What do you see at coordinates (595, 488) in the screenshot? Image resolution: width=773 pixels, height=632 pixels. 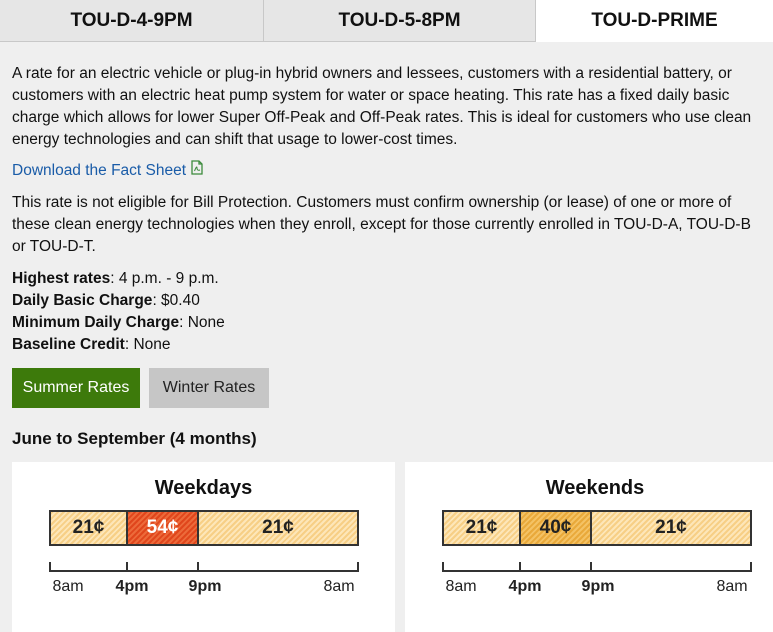 I see `weekends-title: Weekends` at bounding box center [595, 488].